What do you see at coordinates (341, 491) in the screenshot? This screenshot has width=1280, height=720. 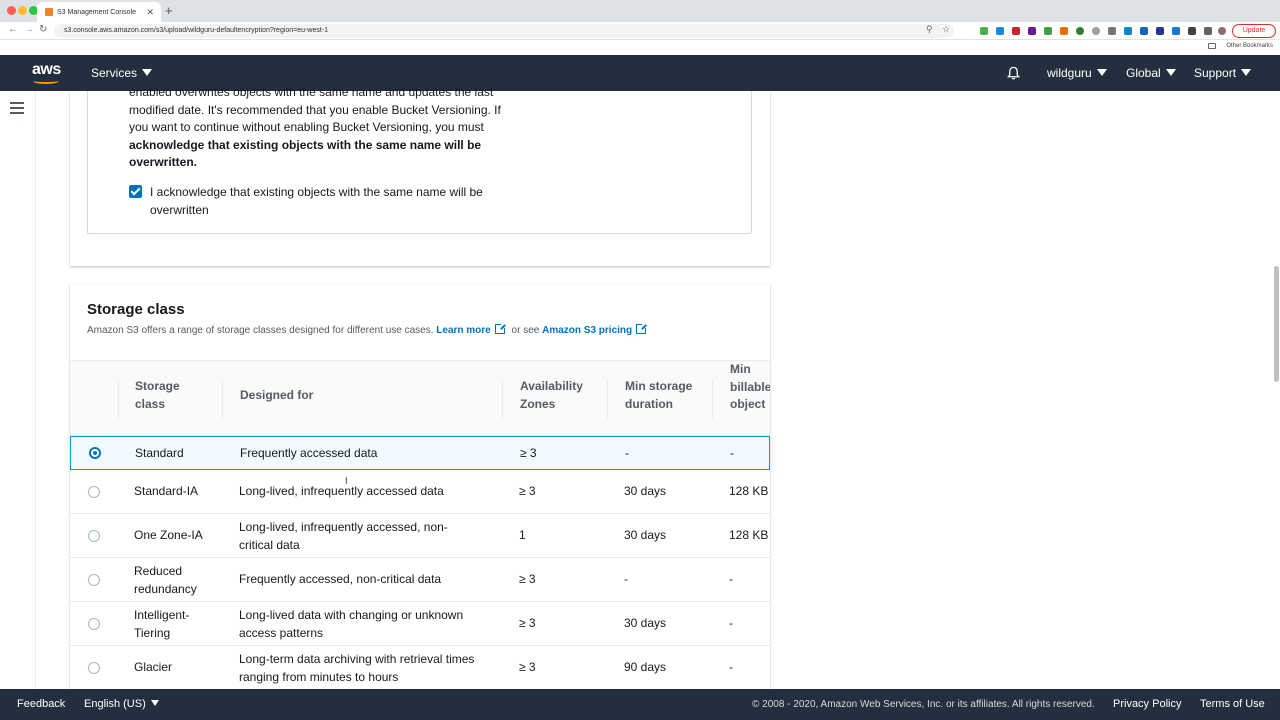 I see `designed-for-cell: Long-lived, infrequently accessed data` at bounding box center [341, 491].